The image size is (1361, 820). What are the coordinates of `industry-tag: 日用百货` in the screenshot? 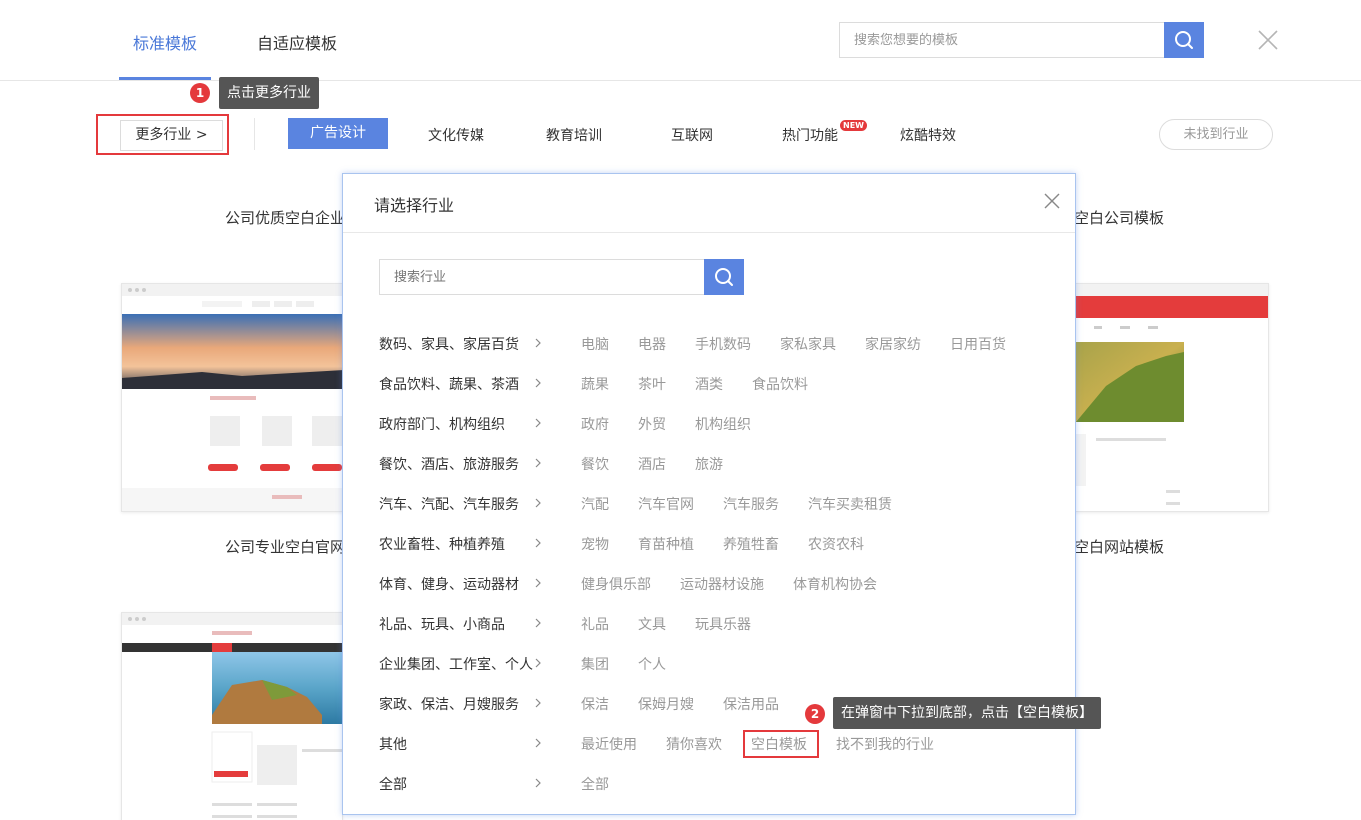 It's located at (978, 344).